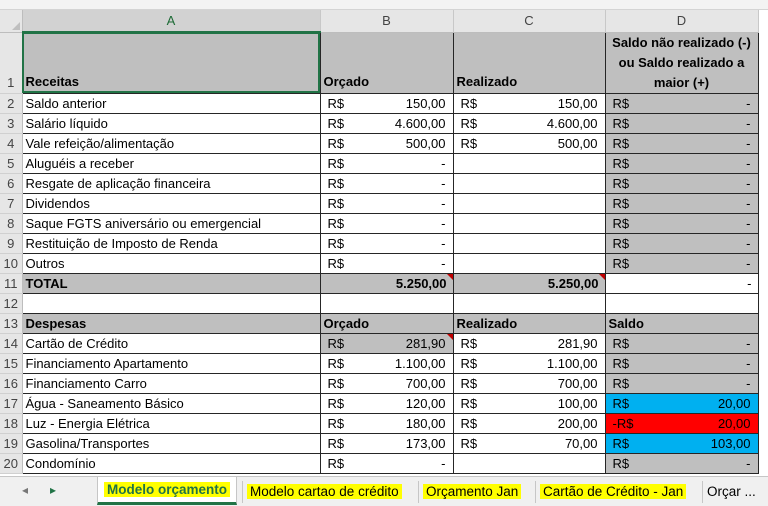 The height and width of the screenshot is (506, 768). Describe the element at coordinates (387, 443) in the screenshot. I see `cell-b: R$ 173,00` at that location.